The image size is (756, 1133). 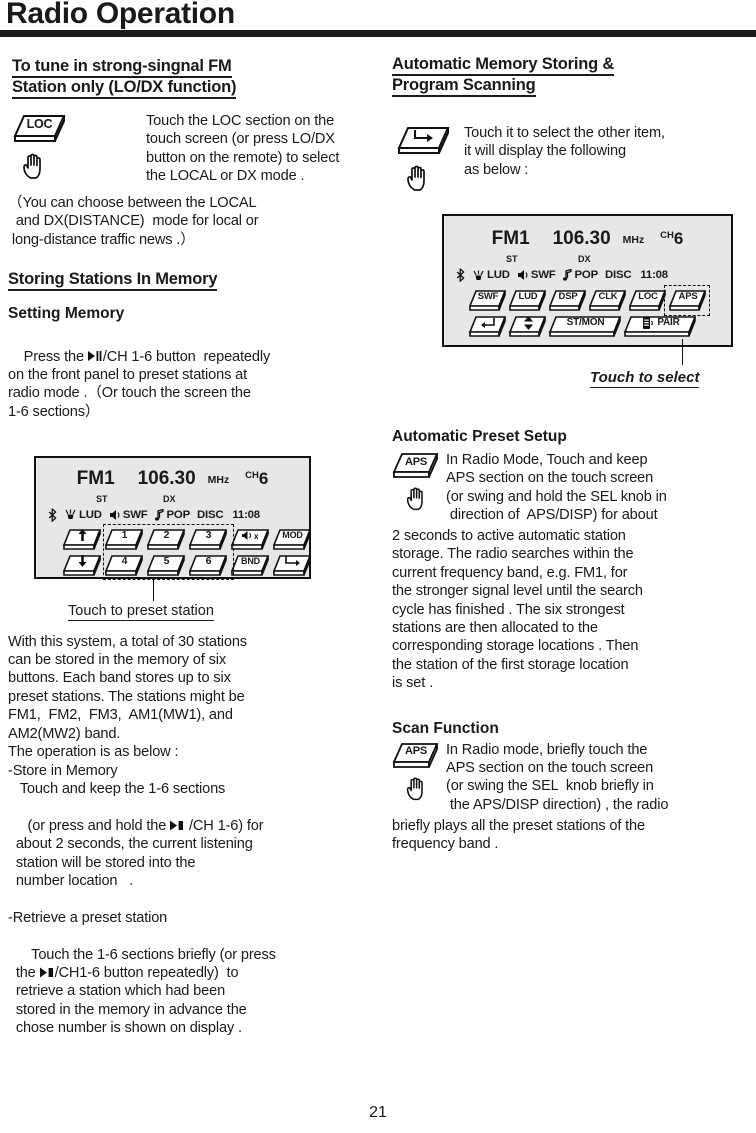 I want to click on display1-key-row-1: 1 2 3 x MOD, so click(x=187, y=539).